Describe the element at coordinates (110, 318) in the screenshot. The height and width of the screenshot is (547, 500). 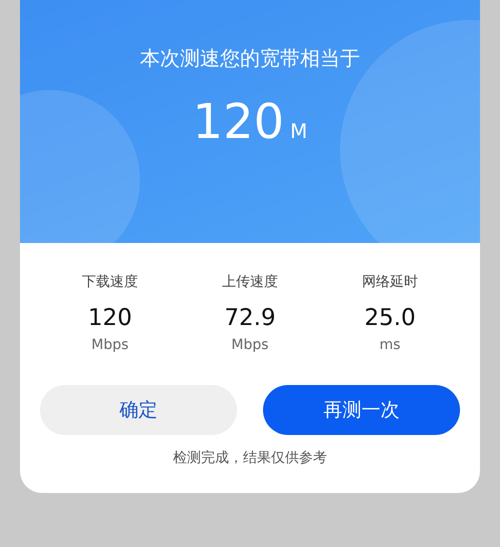
I see `stat-value: 120` at that location.